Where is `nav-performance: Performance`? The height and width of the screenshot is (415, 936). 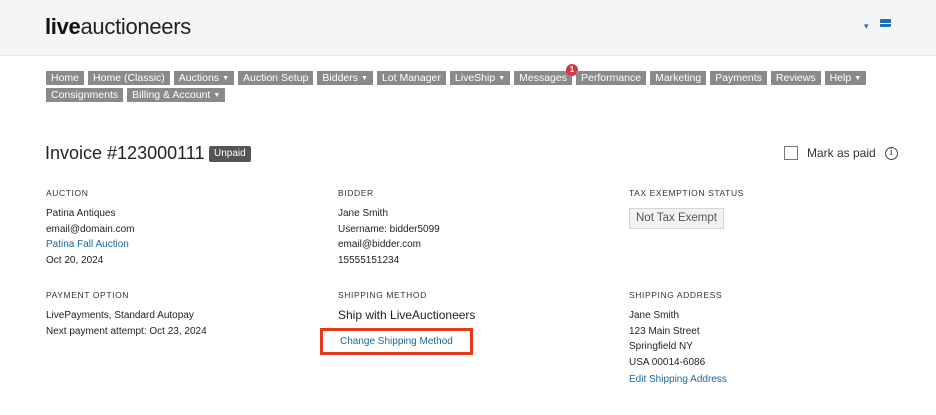
nav-performance: Performance is located at coordinates (611, 78).